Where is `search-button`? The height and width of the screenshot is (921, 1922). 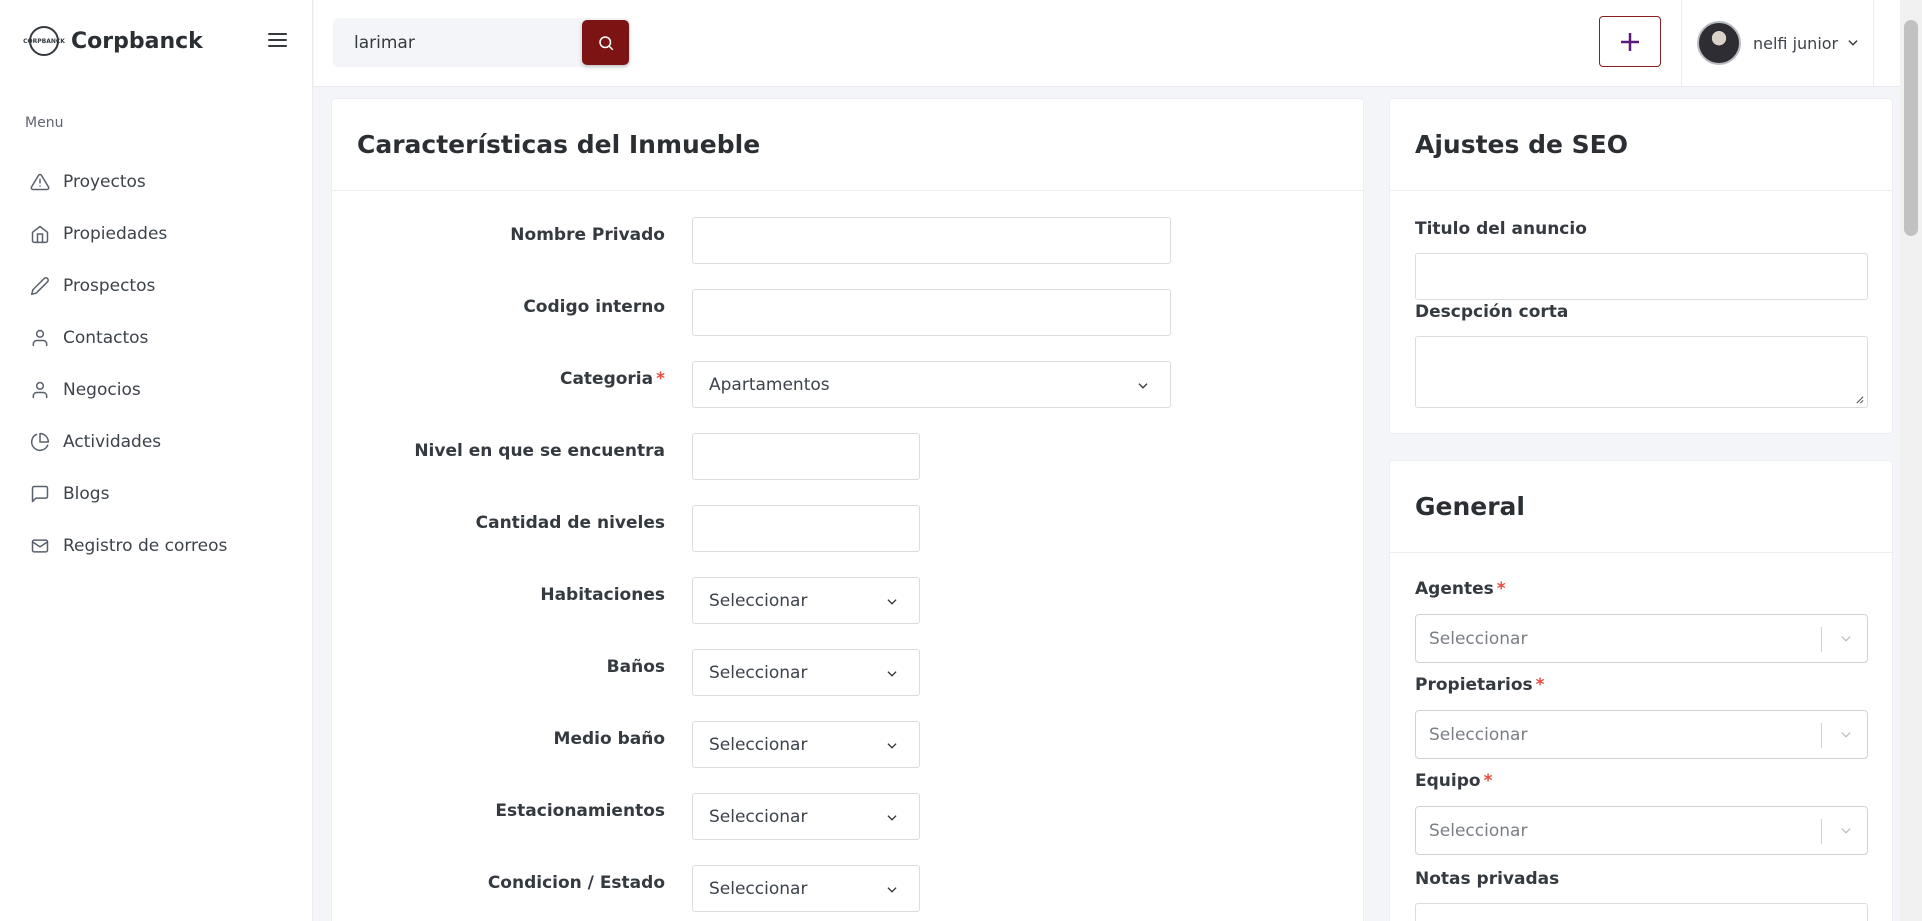
search-button is located at coordinates (605, 42).